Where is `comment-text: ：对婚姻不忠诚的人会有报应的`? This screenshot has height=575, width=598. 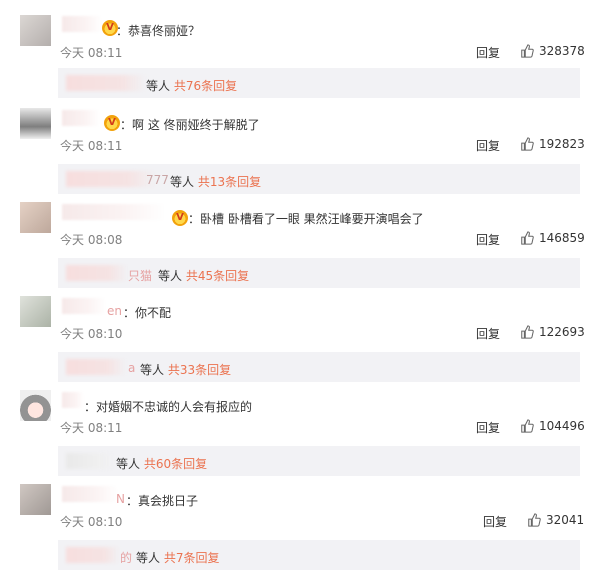
comment-text: ：对婚姻不忠诚的人会有报应的 is located at coordinates (168, 407).